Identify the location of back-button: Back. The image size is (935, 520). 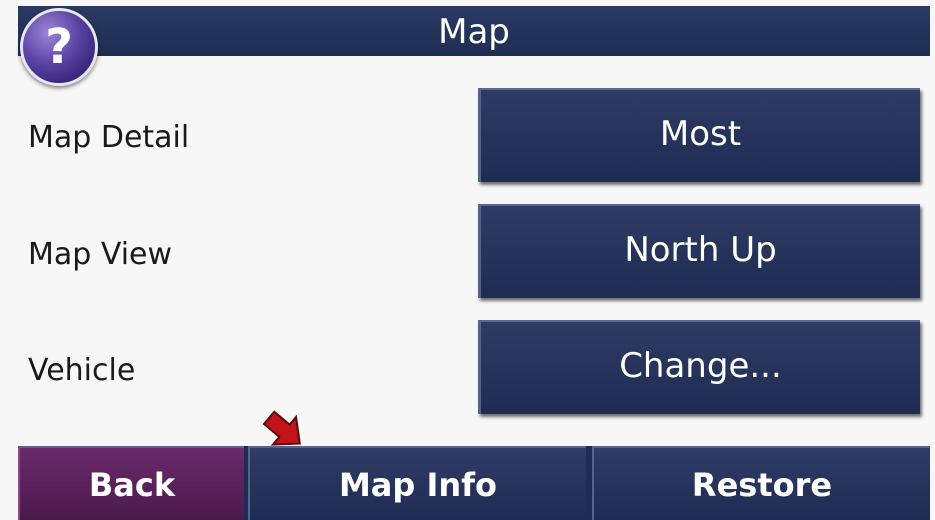
(131, 483).